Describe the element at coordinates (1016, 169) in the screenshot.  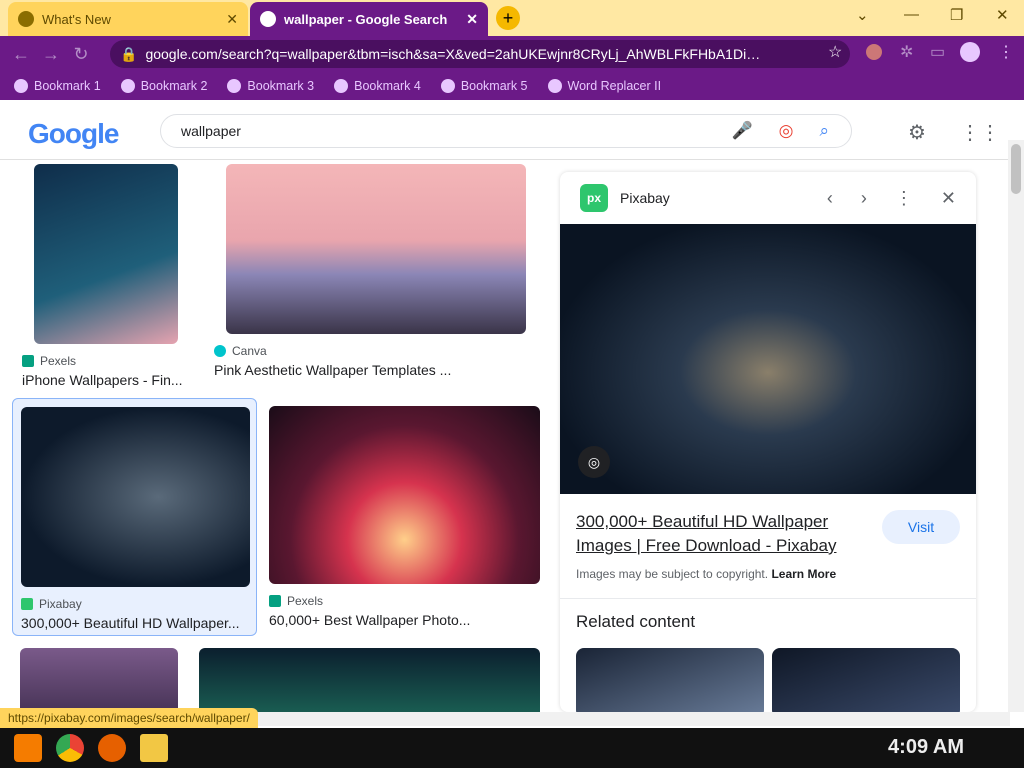
I see `scroll-thumb` at that location.